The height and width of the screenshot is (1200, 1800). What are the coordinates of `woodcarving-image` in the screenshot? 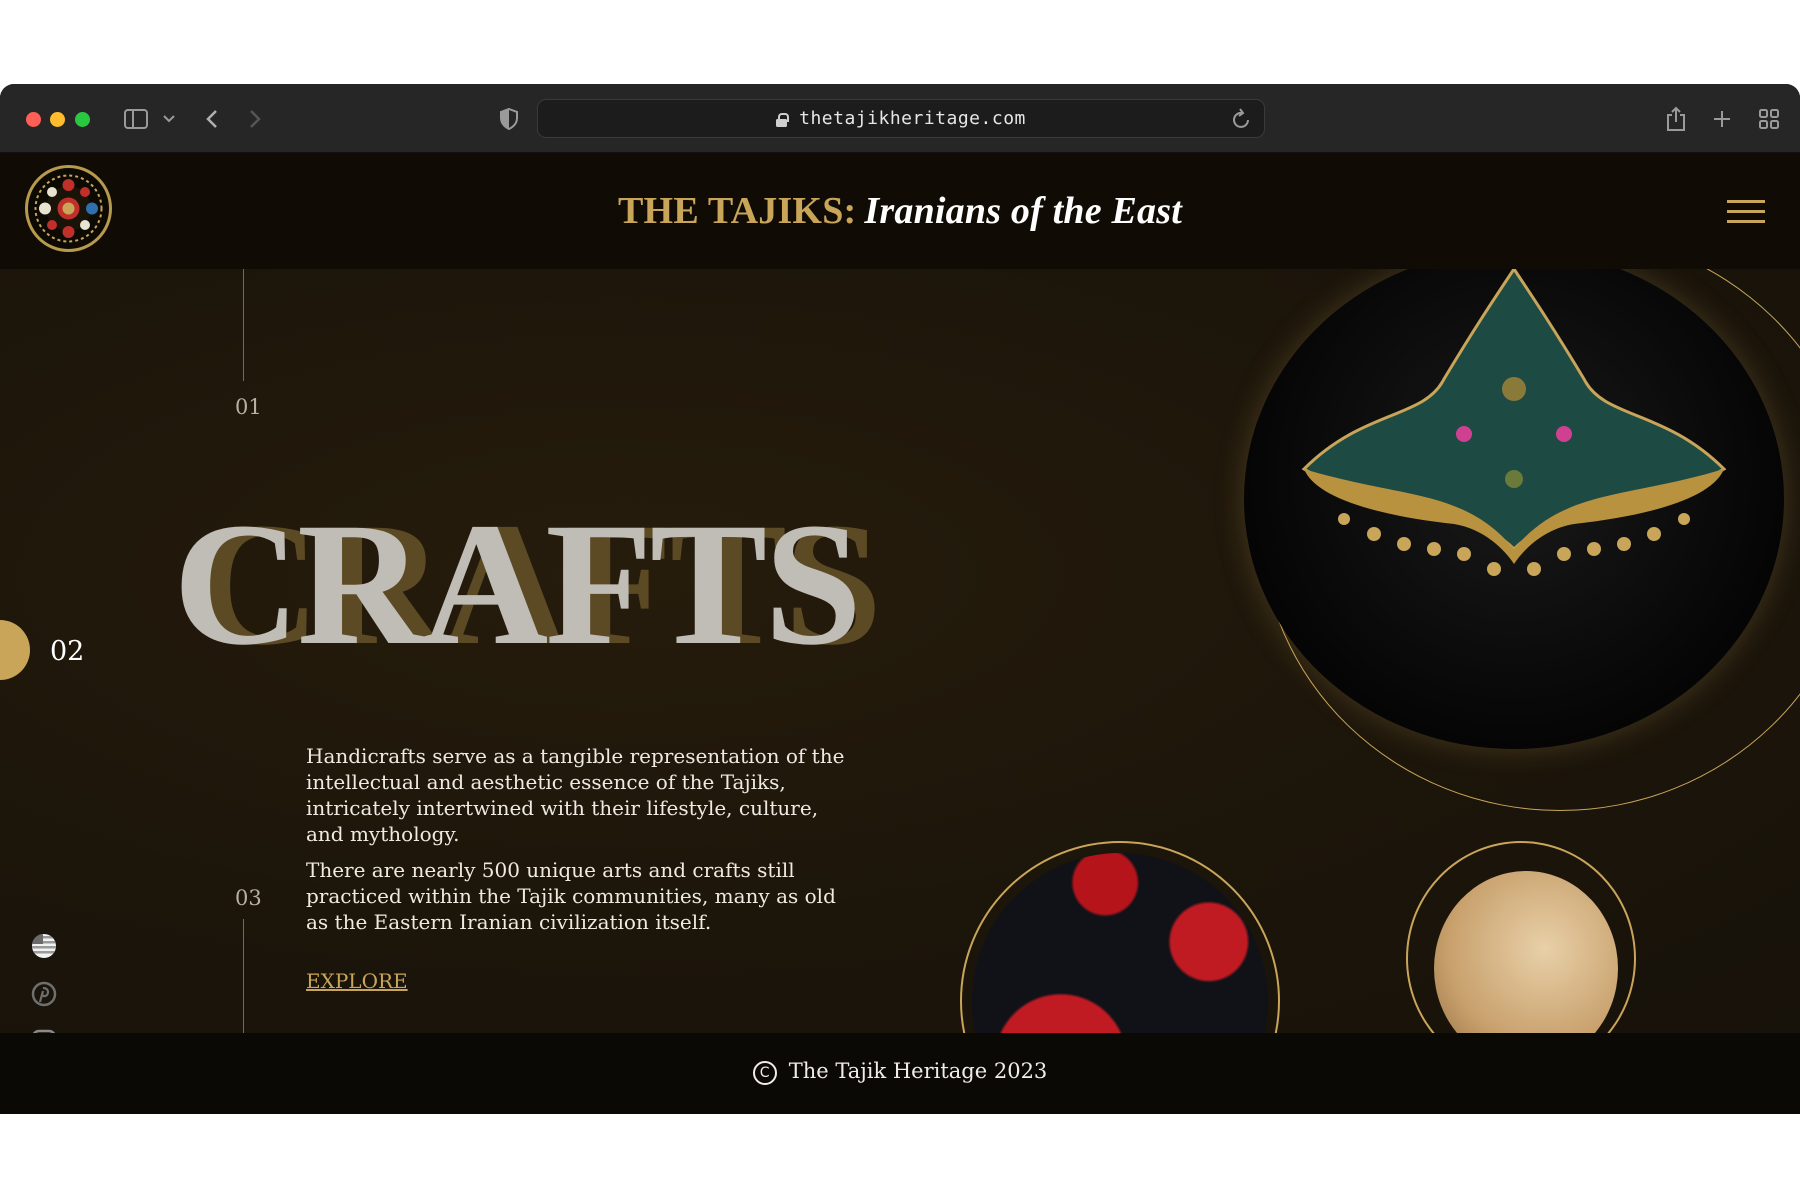 It's located at (1521, 937).